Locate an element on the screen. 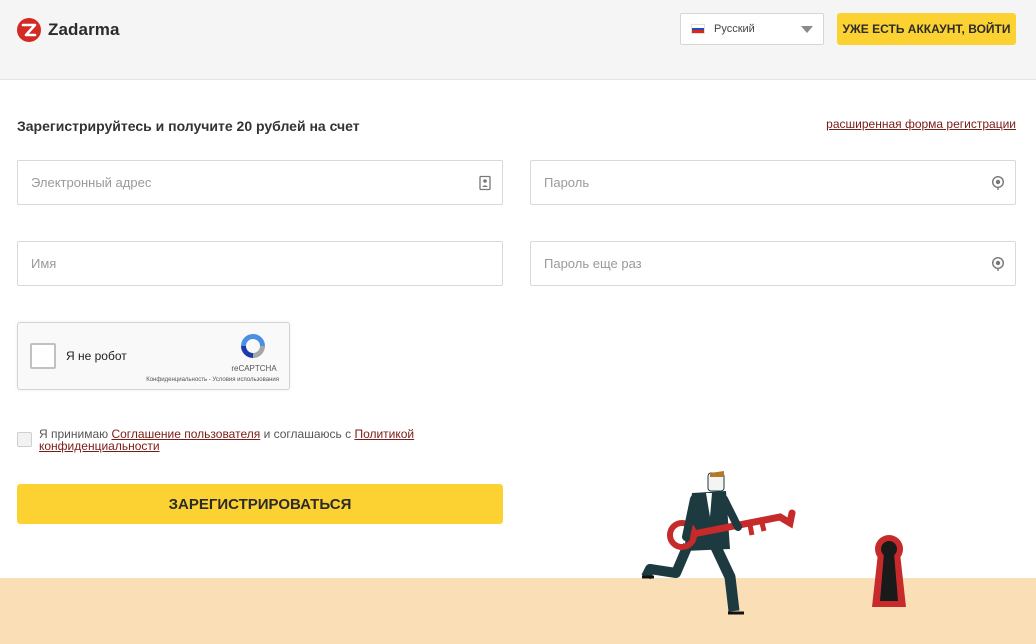  password-field-wrapper is located at coordinates (773, 182).